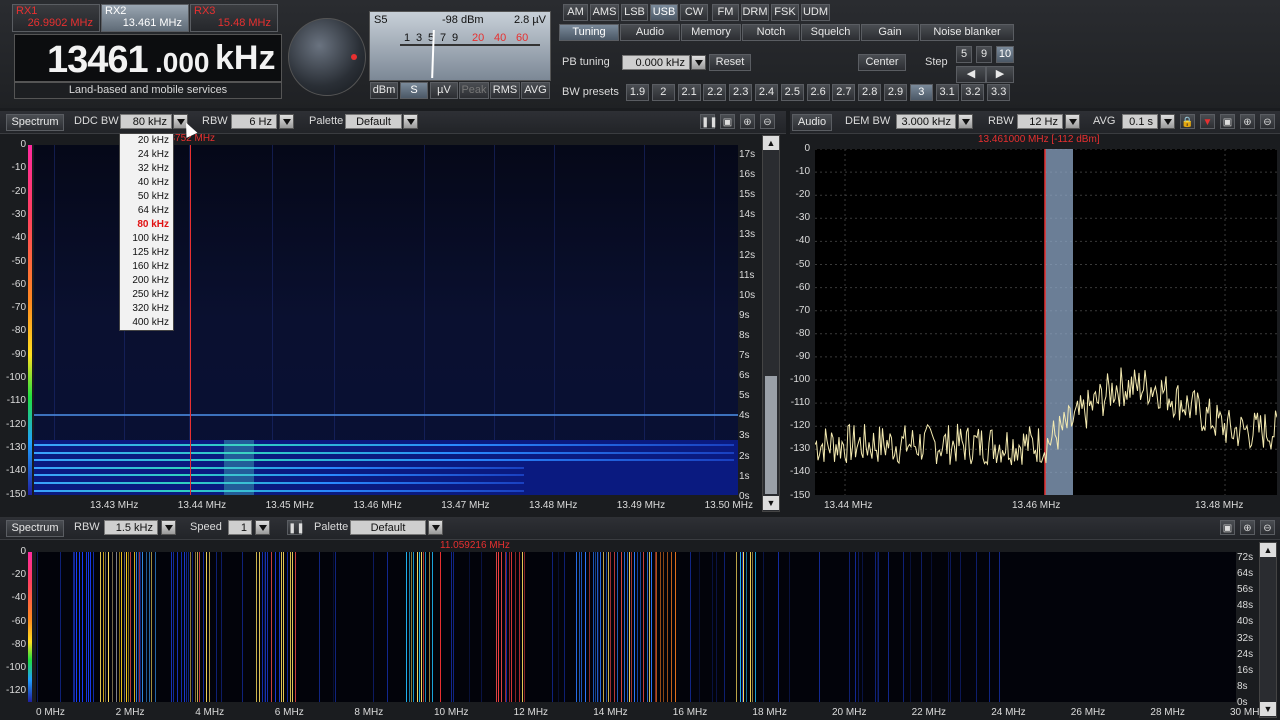 The image size is (1280, 720). What do you see at coordinates (146, 169) in the screenshot?
I see `ddc-bw-option: 32 kHz` at bounding box center [146, 169].